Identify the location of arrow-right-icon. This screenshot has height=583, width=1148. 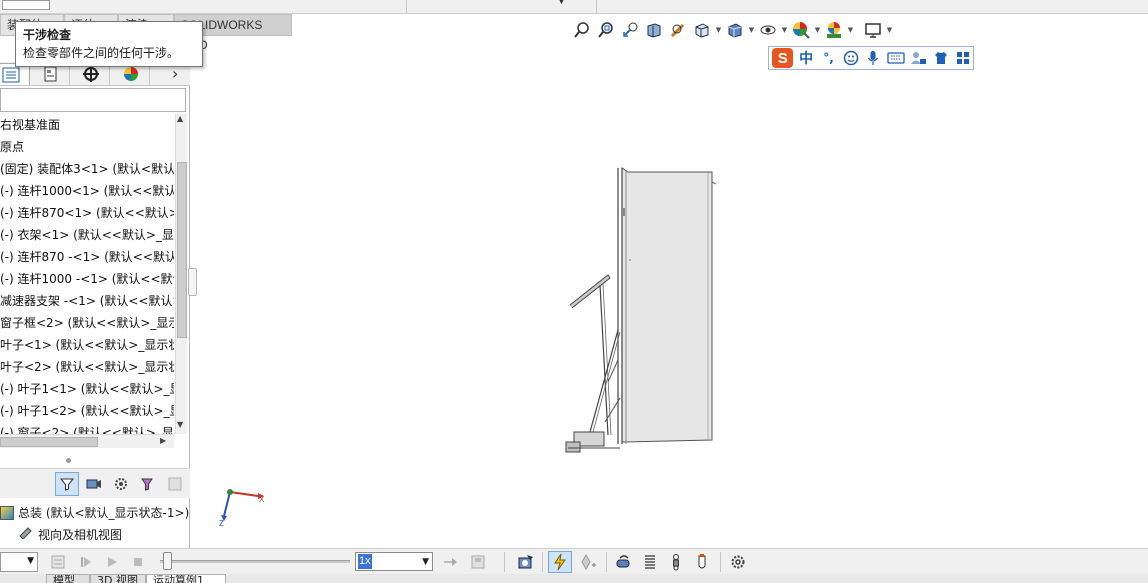
(450, 562).